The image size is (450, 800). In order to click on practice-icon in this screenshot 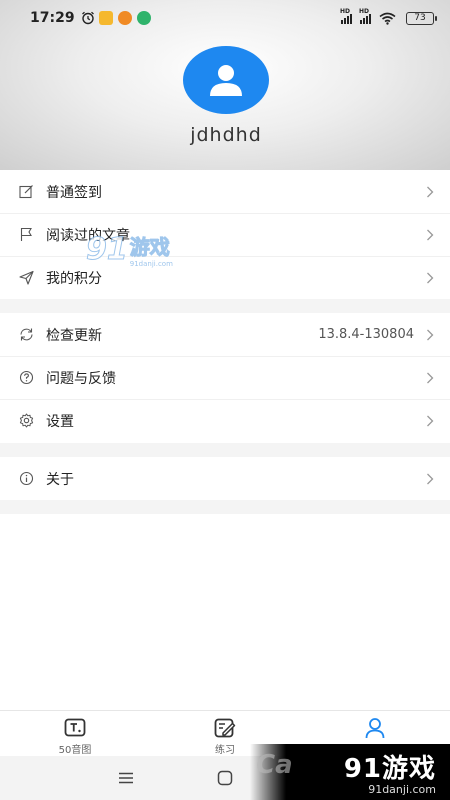, I will do `click(225, 727)`.